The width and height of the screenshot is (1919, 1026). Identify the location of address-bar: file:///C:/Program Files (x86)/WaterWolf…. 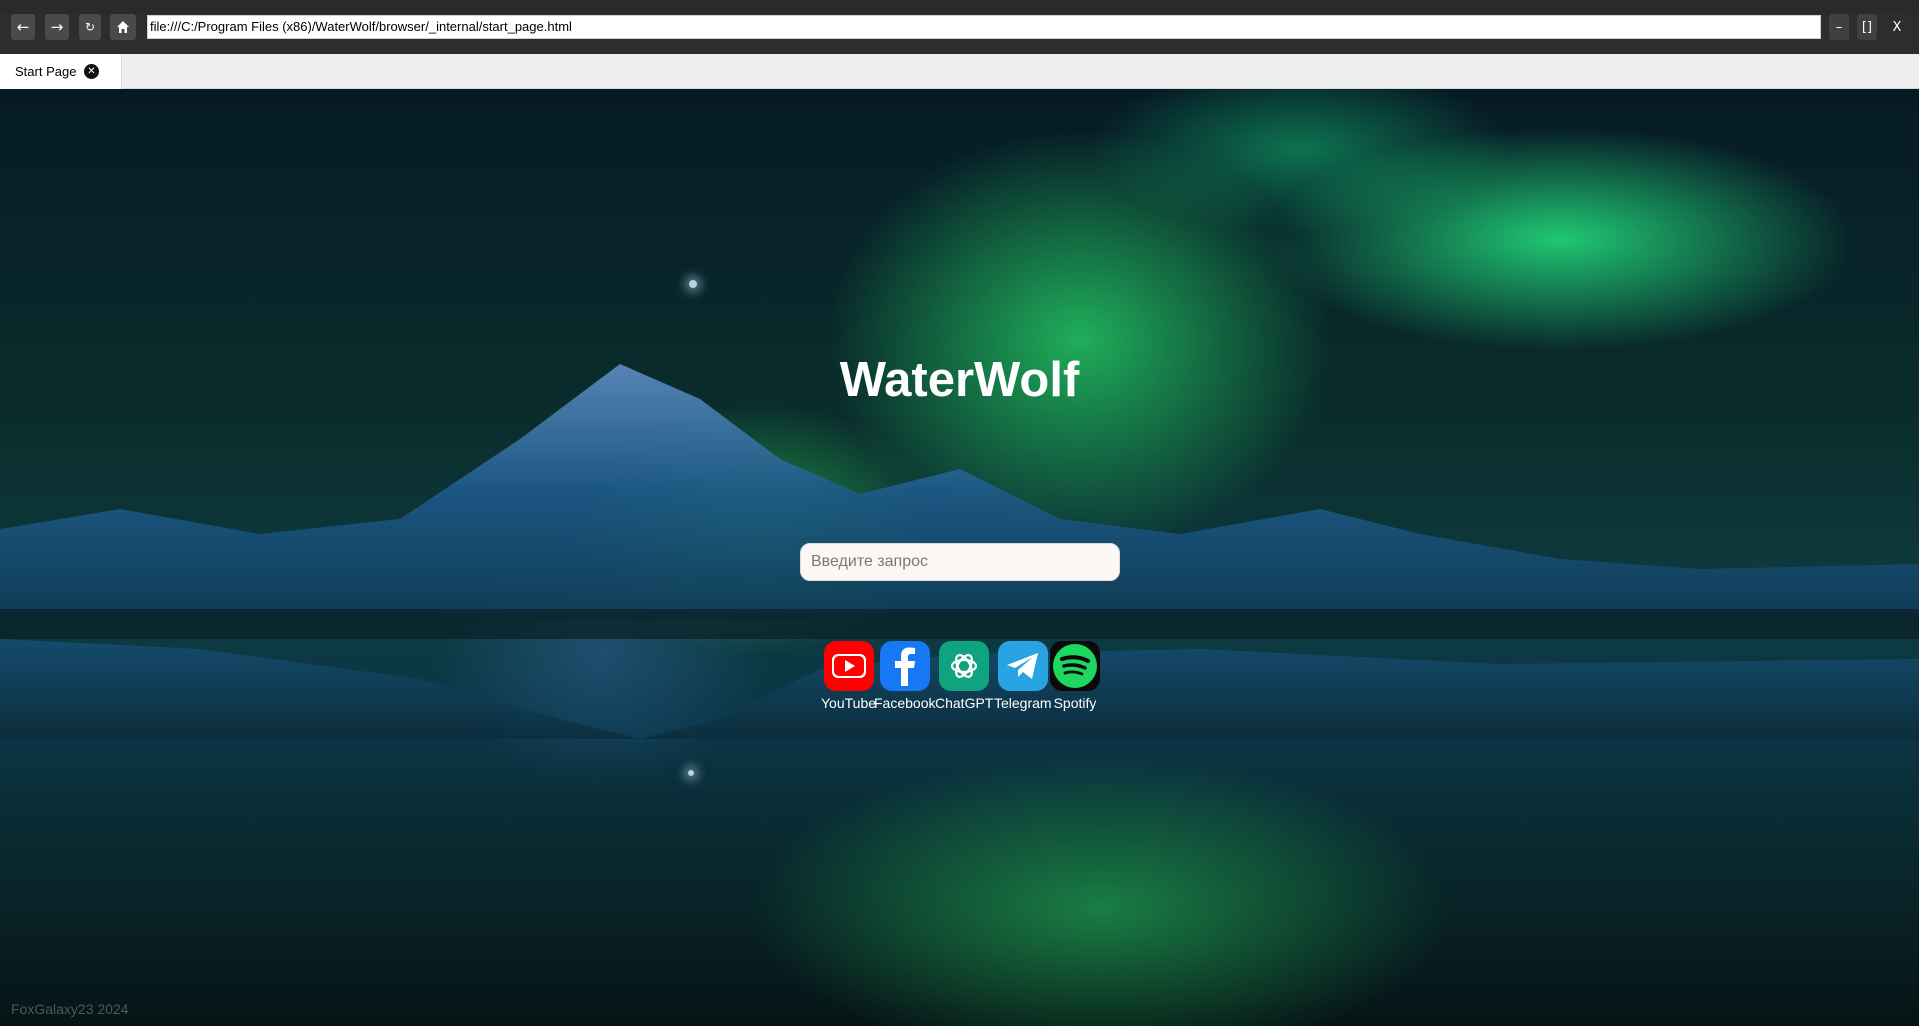
(984, 27).